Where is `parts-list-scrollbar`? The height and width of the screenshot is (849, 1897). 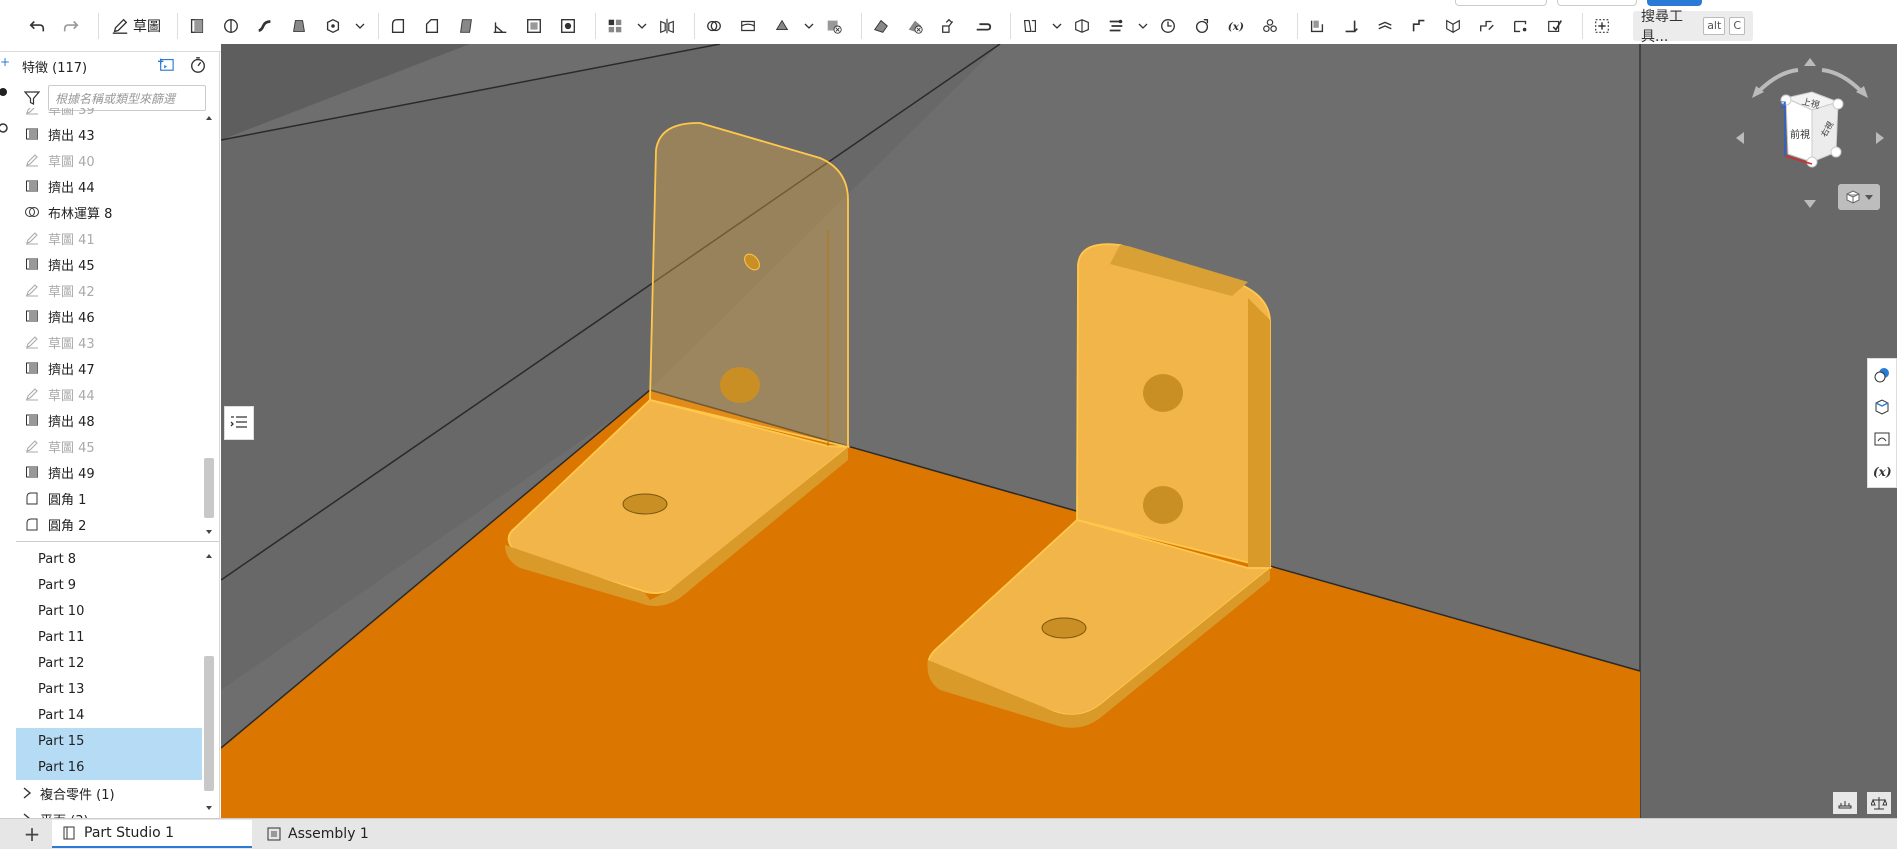
parts-list-scrollbar is located at coordinates (209, 682).